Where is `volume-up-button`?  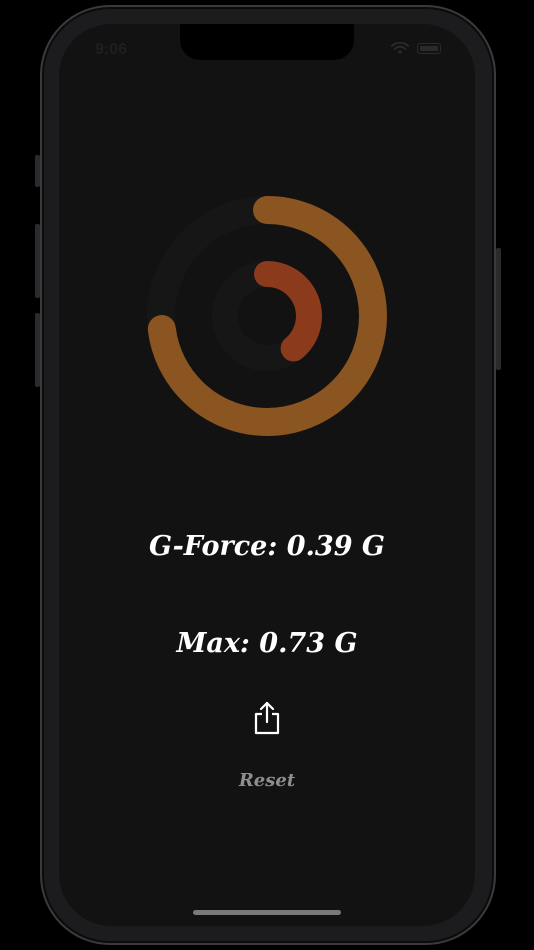
volume-up-button is located at coordinates (37, 261).